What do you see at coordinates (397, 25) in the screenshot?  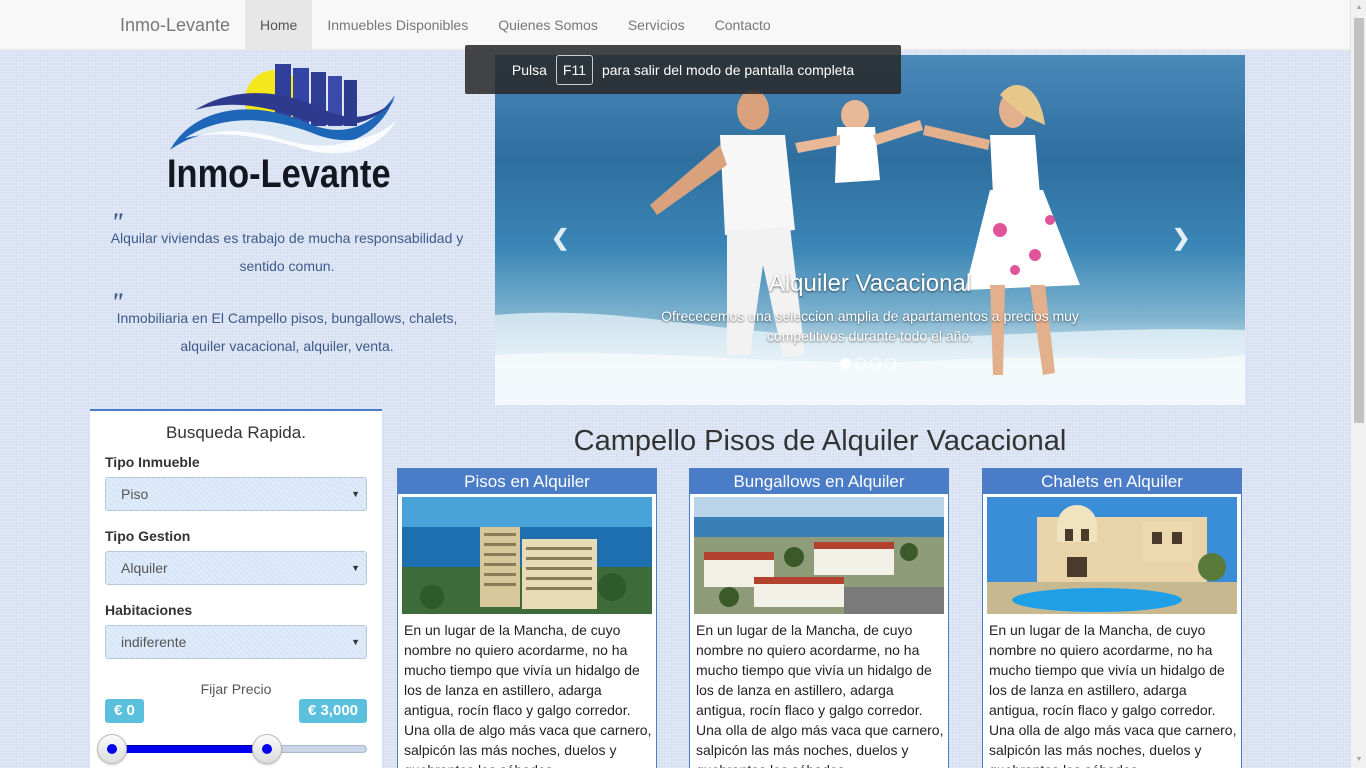 I see `nav-item-inmuebles: Inmuebles Disponibles` at bounding box center [397, 25].